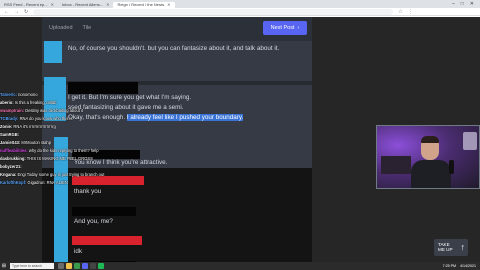 The image size is (480, 270). What do you see at coordinates (430, 139) in the screenshot?
I see `streamer-hair` at bounding box center [430, 139].